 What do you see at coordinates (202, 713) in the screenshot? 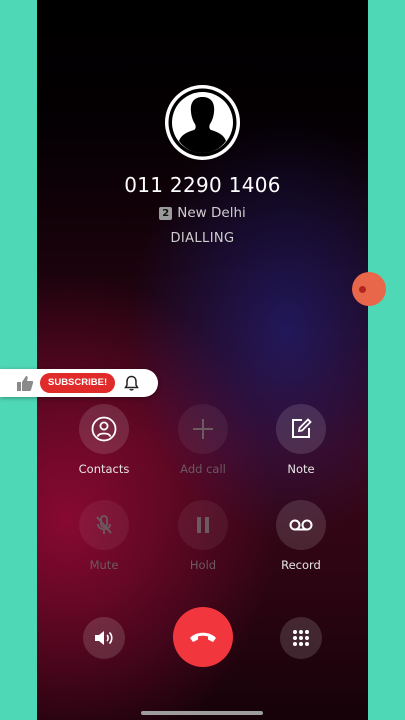
I see `home-indicator` at bounding box center [202, 713].